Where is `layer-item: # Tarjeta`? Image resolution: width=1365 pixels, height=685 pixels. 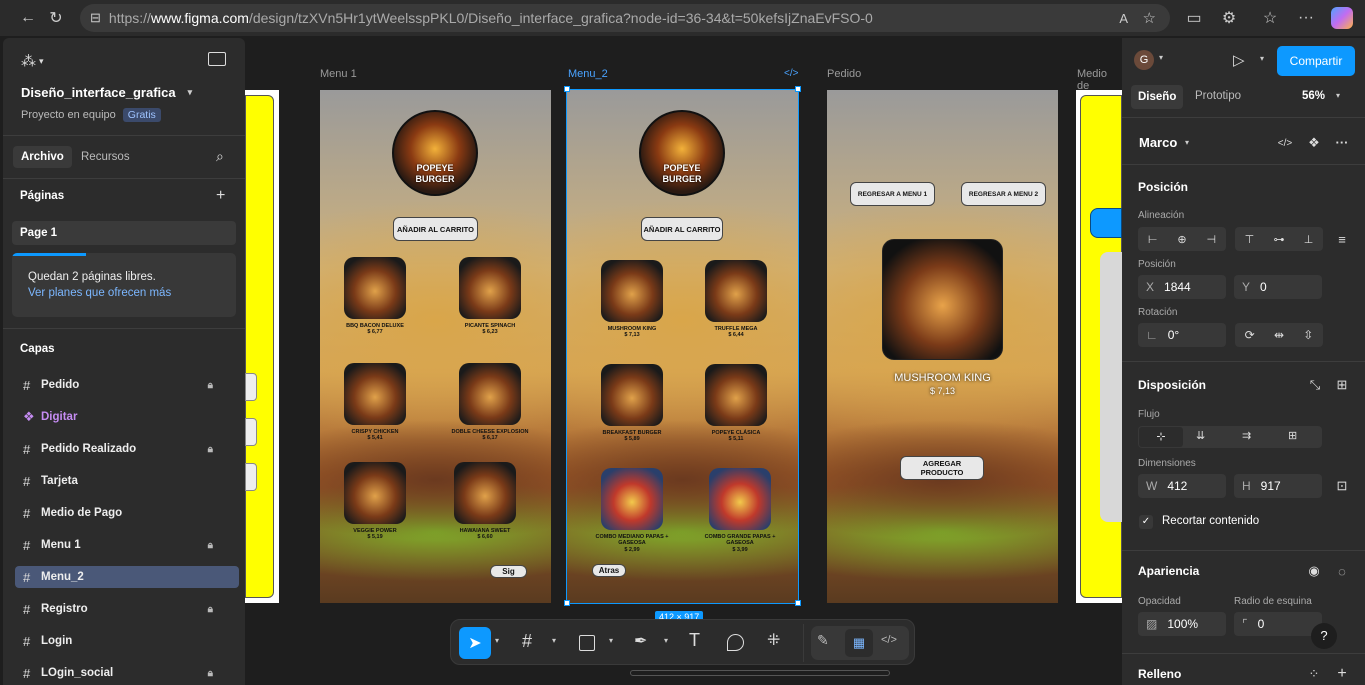 layer-item: # Tarjeta is located at coordinates (127, 481).